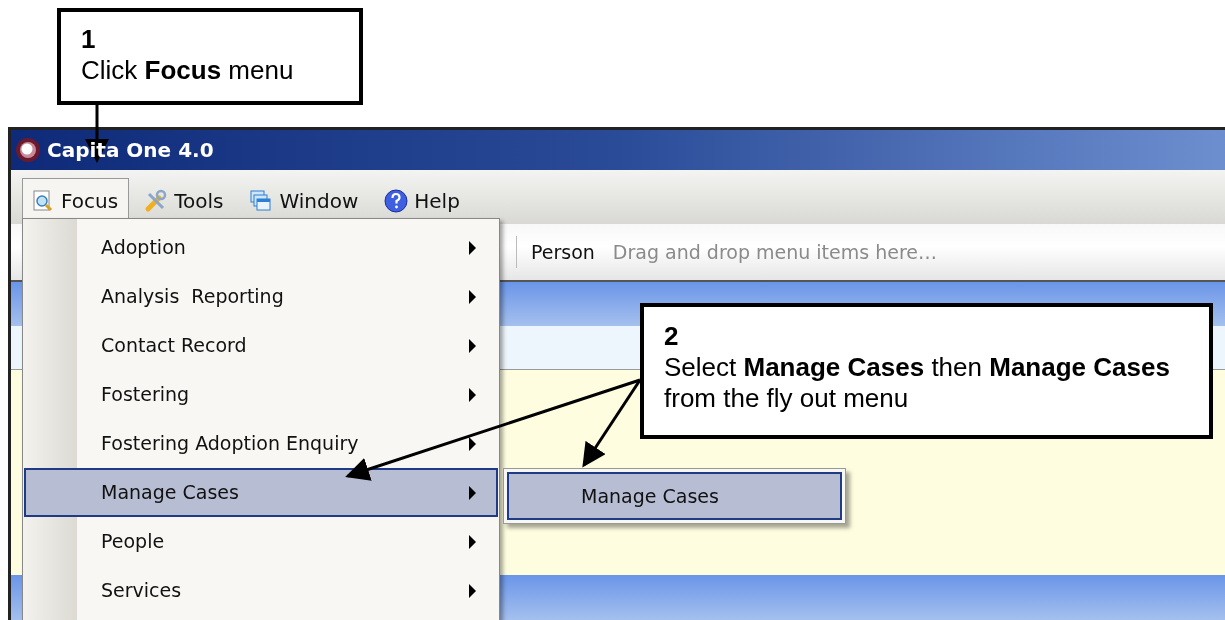  I want to click on windows-icon, so click(261, 201).